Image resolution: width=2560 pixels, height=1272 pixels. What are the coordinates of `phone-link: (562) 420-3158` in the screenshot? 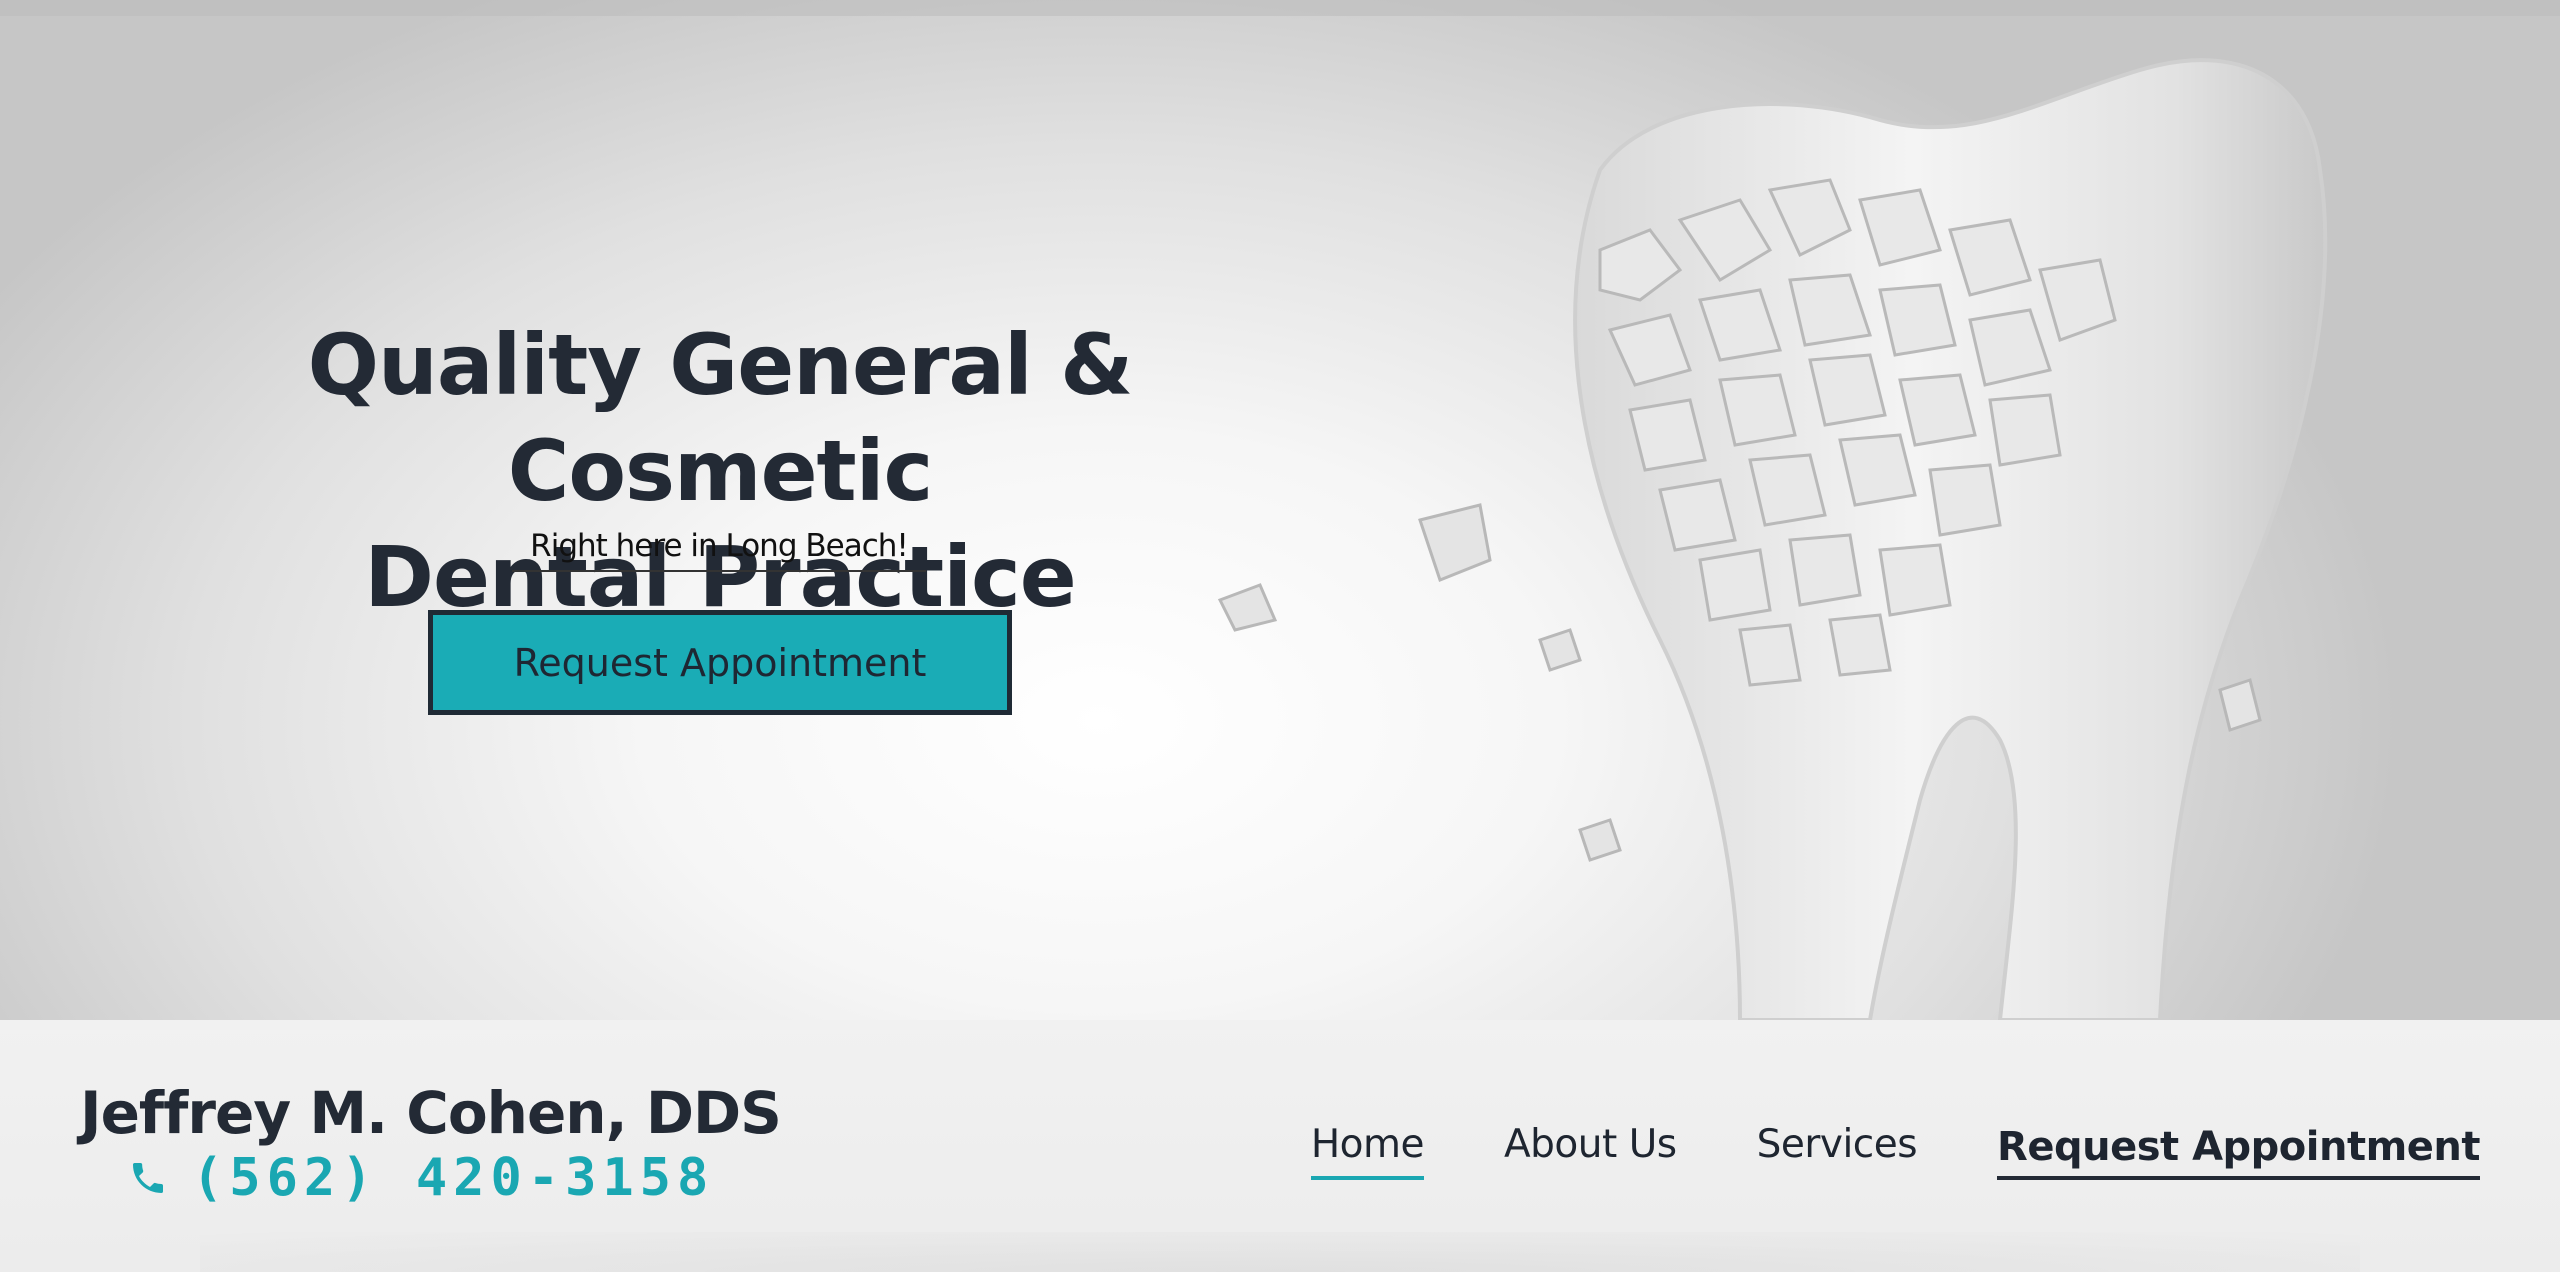 It's located at (421, 1178).